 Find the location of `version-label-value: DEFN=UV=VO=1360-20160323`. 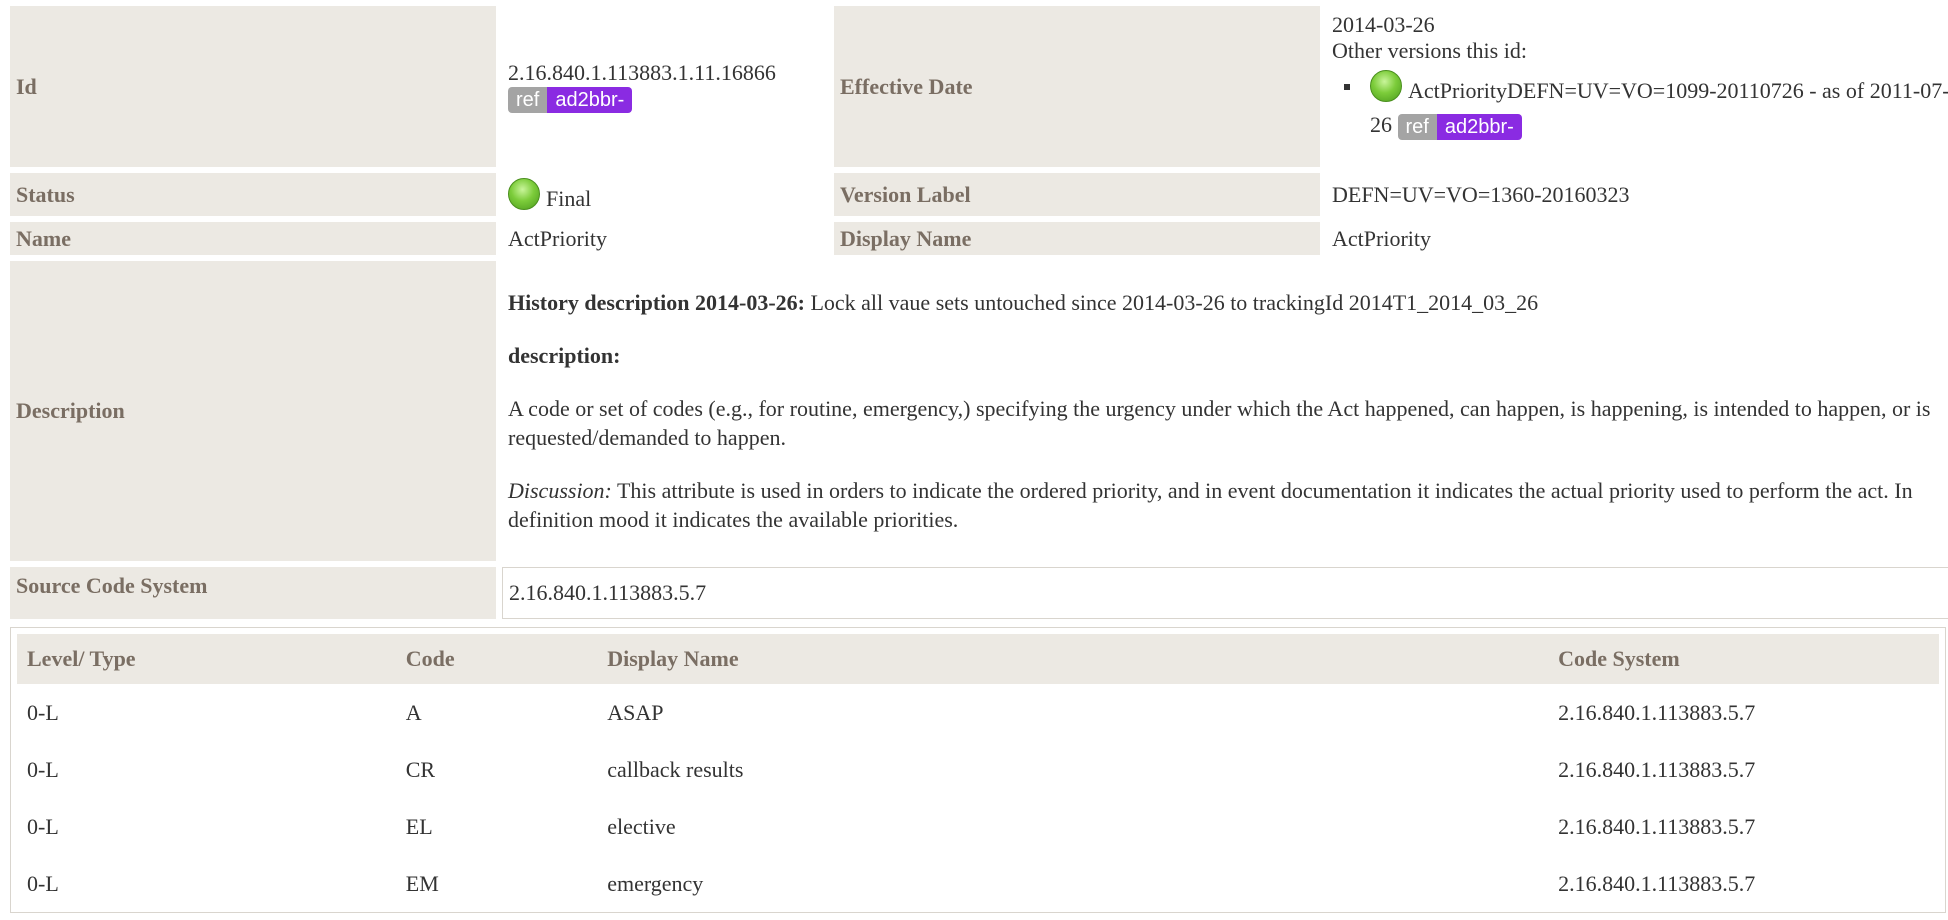

version-label-value: DEFN=UV=VO=1360-20160323 is located at coordinates (1481, 194).